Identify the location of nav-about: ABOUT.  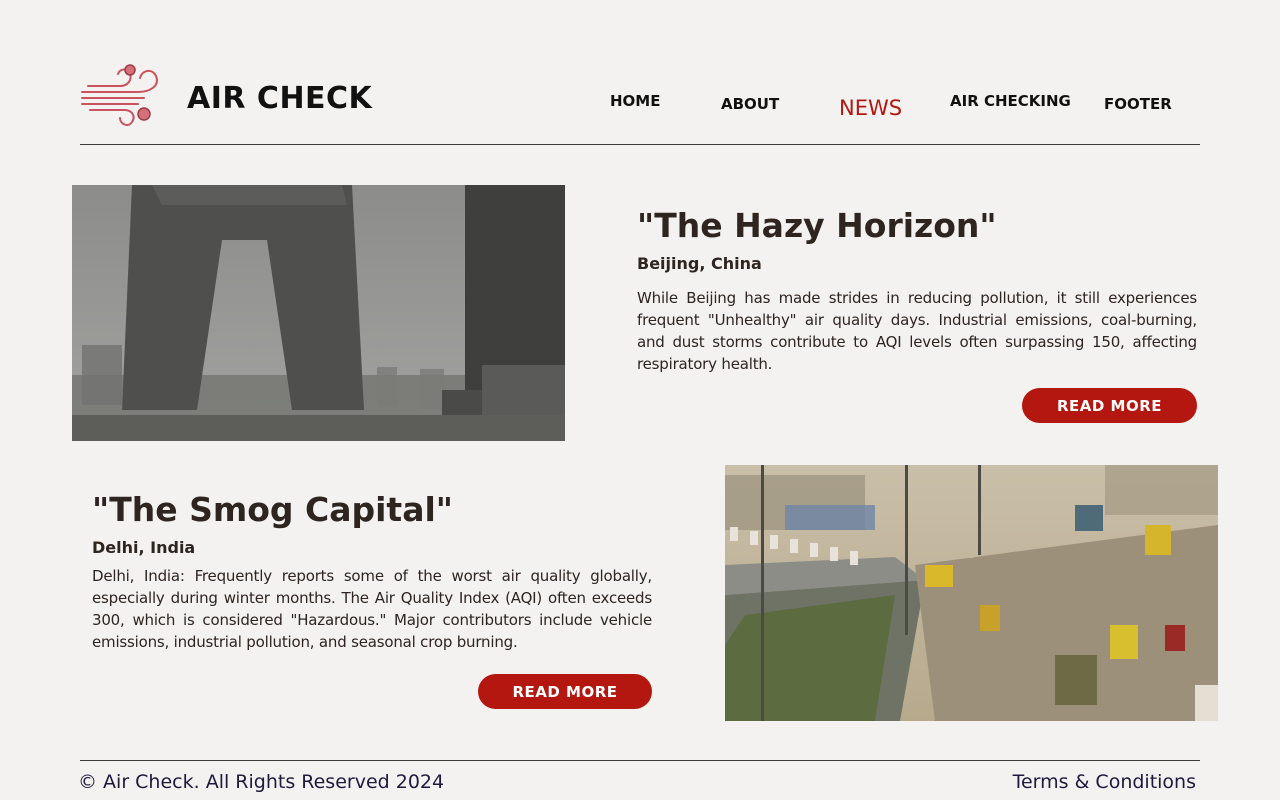
(750, 104).